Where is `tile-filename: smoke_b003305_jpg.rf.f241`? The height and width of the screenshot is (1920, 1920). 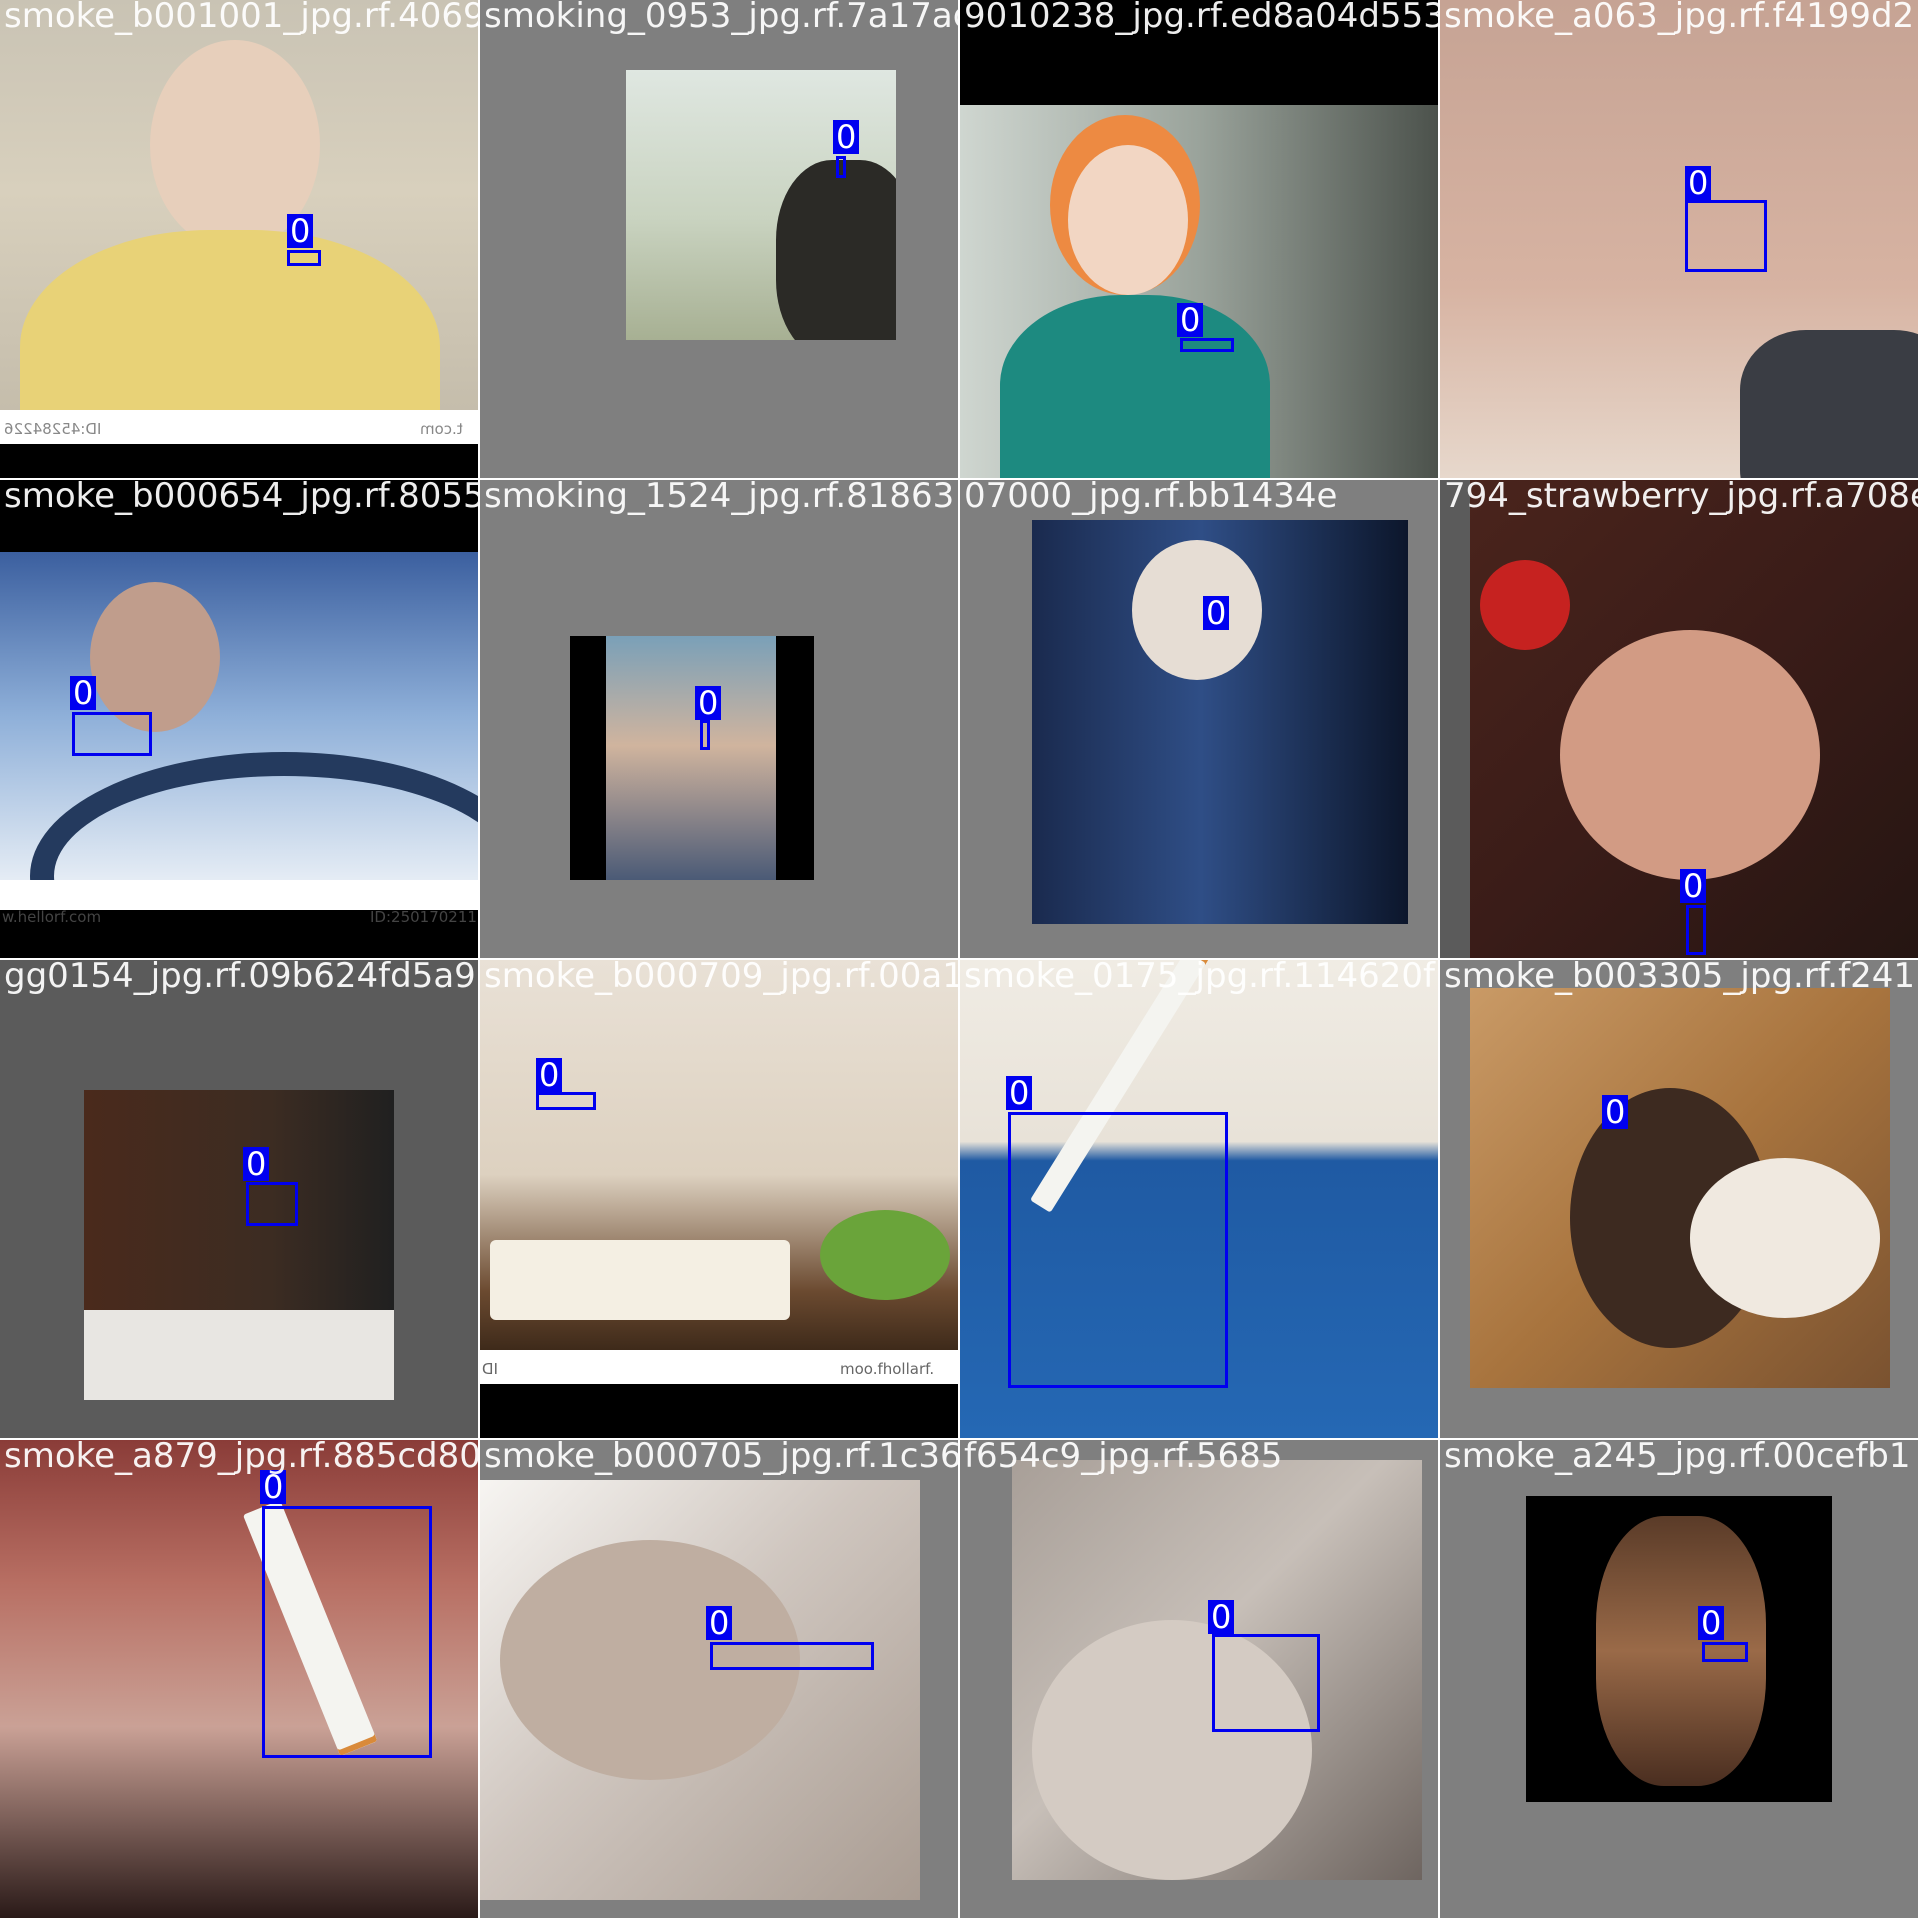
tile-filename: smoke_b003305_jpg.rf.f241 is located at coordinates (1679, 978).